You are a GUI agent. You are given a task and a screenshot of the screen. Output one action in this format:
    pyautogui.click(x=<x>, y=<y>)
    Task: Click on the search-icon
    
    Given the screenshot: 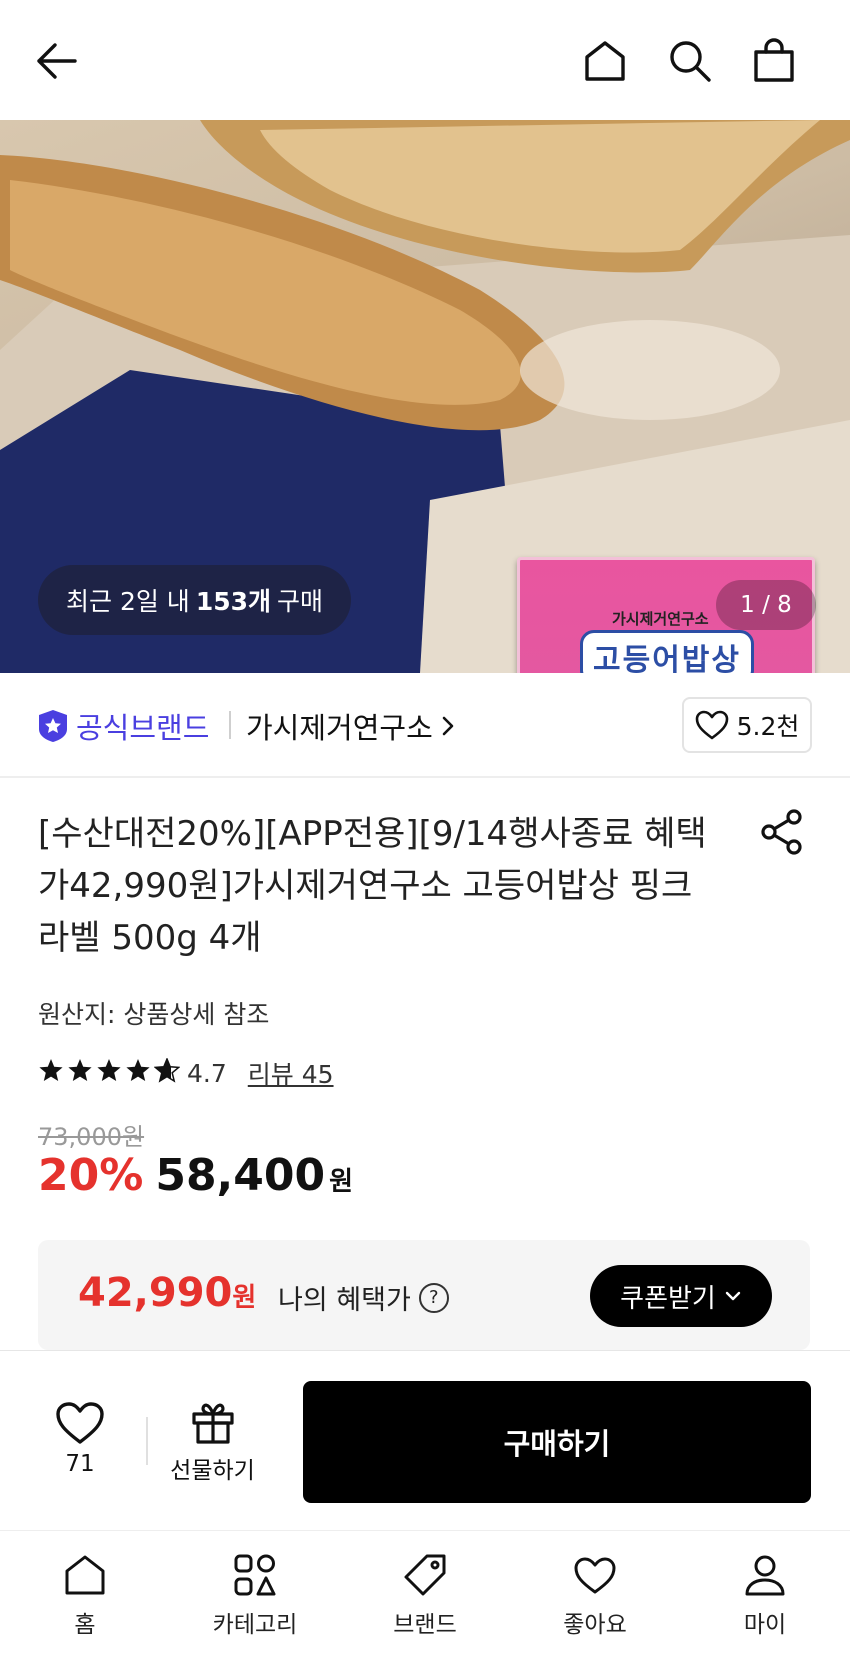 What is the action you would take?
    pyautogui.click(x=690, y=61)
    